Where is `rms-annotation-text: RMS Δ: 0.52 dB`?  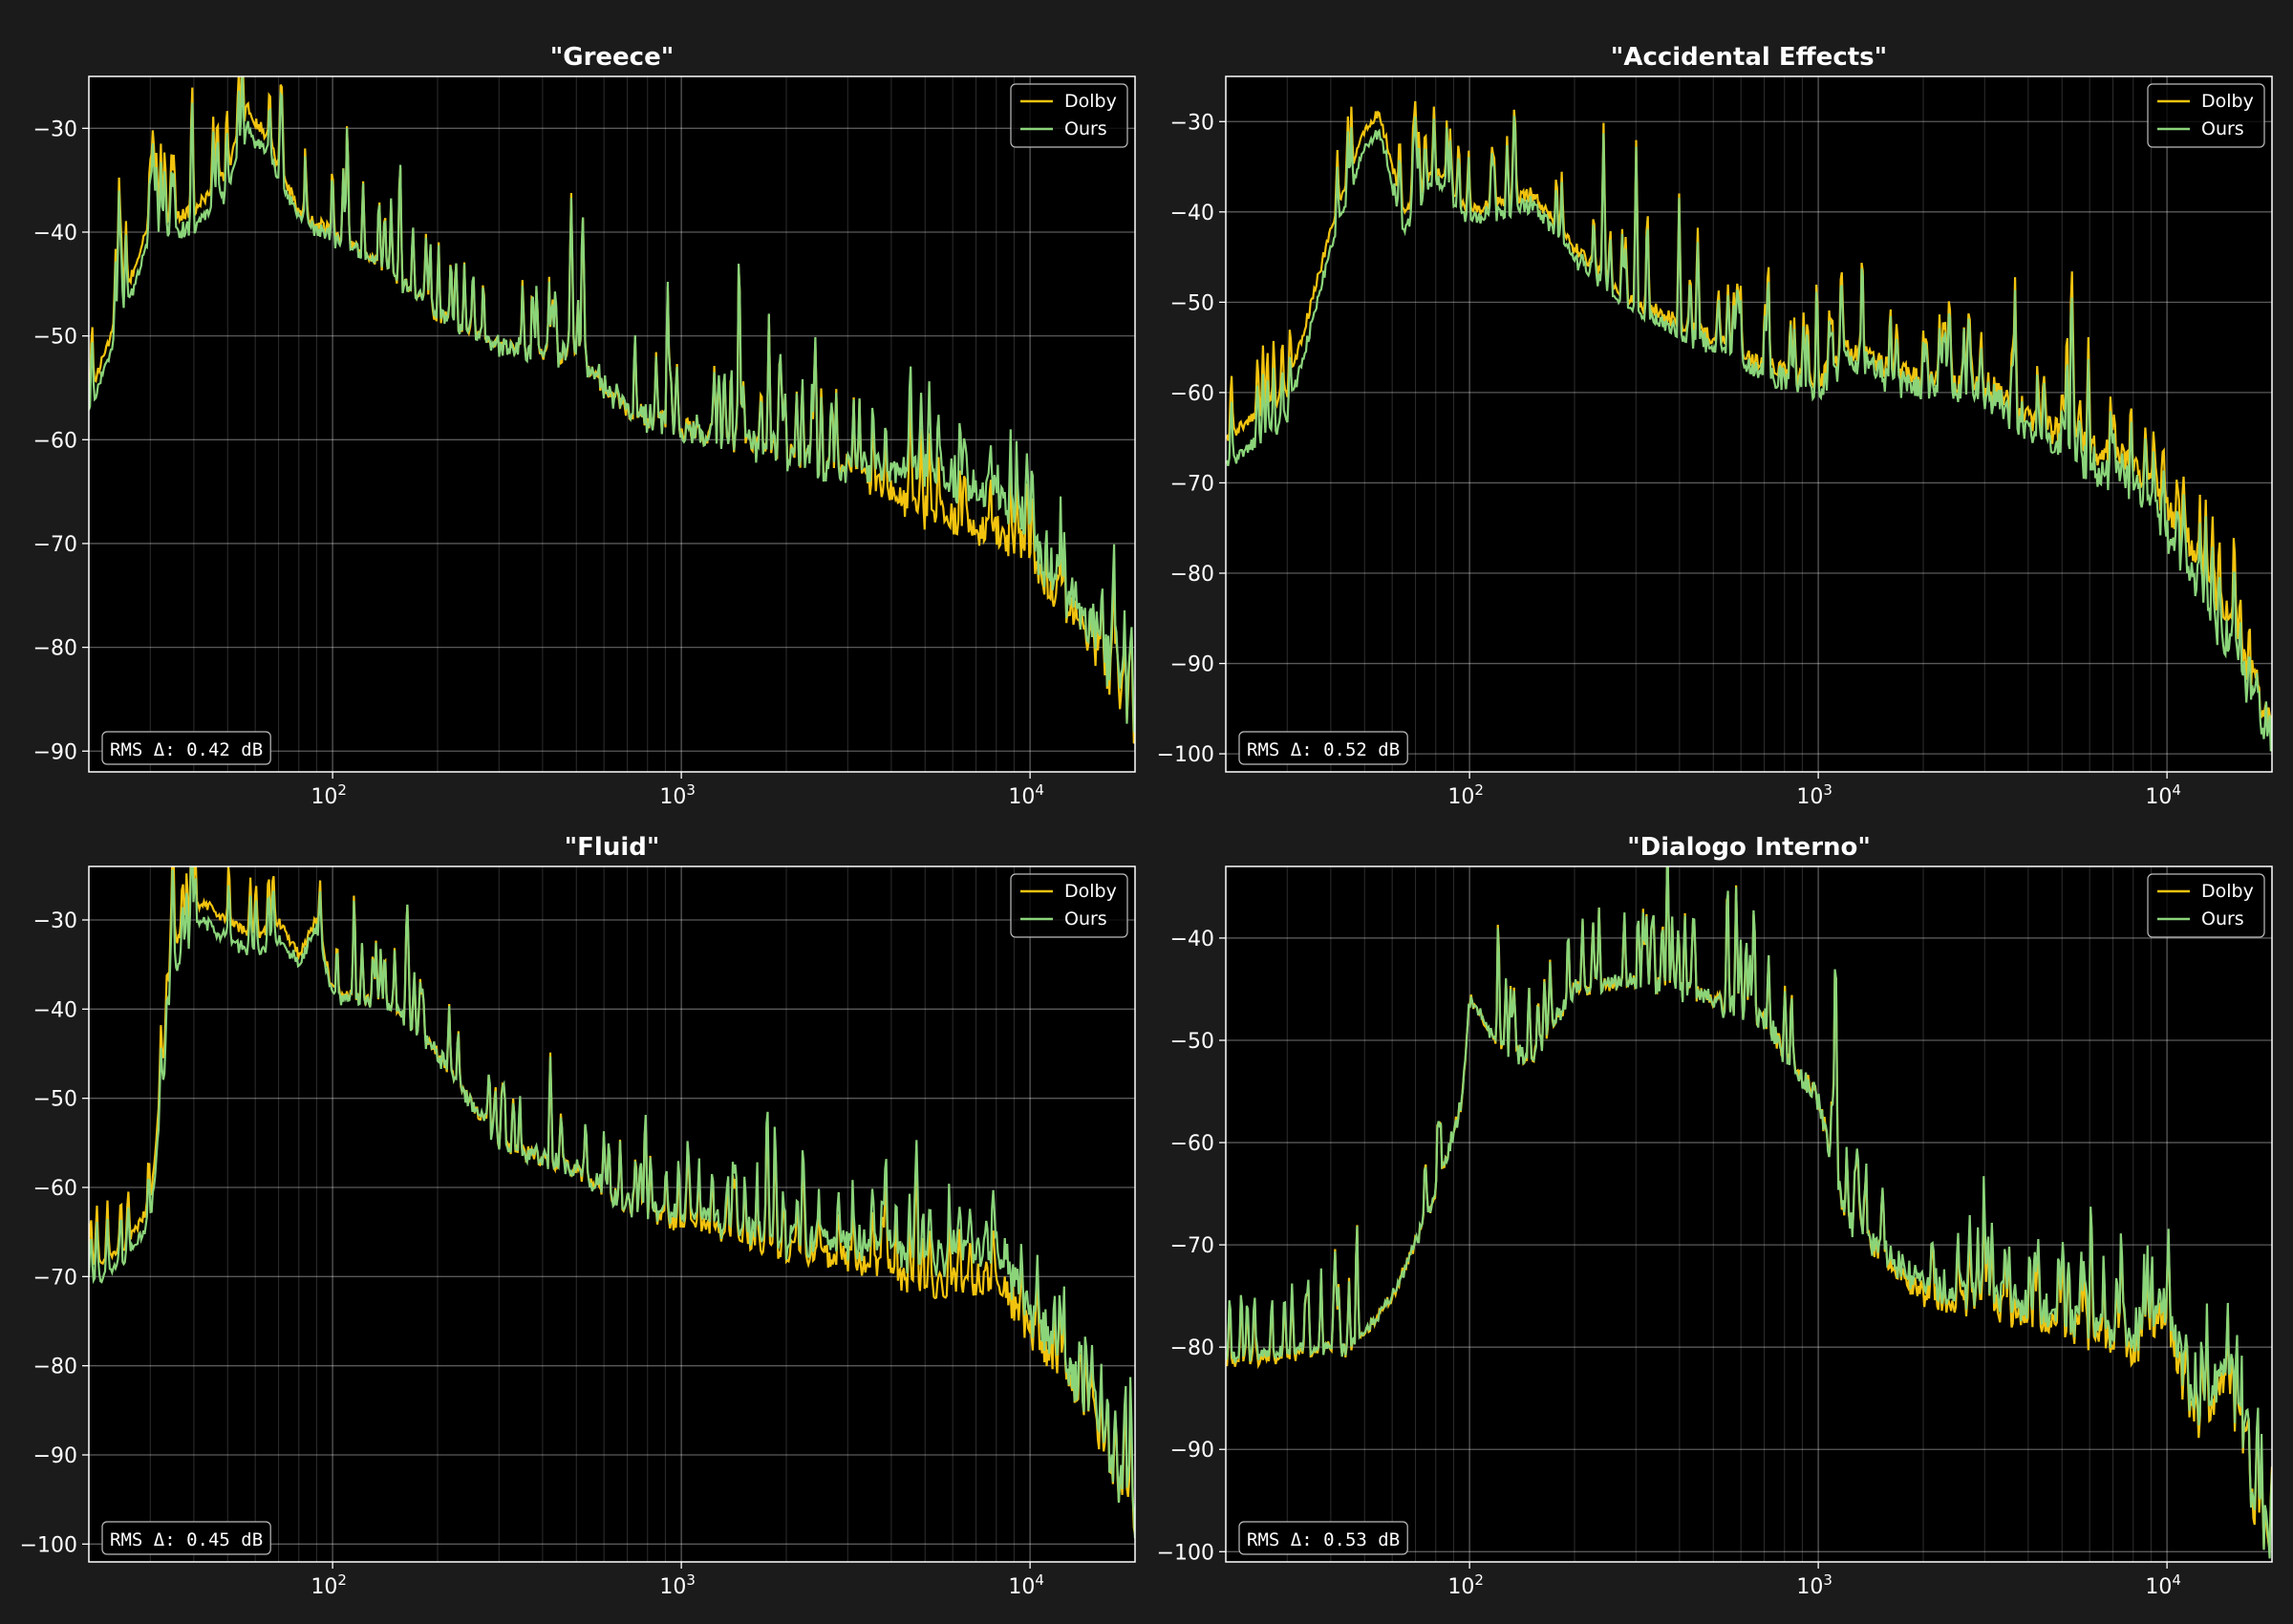
rms-annotation-text: RMS Δ: 0.52 dB is located at coordinates (1323, 750).